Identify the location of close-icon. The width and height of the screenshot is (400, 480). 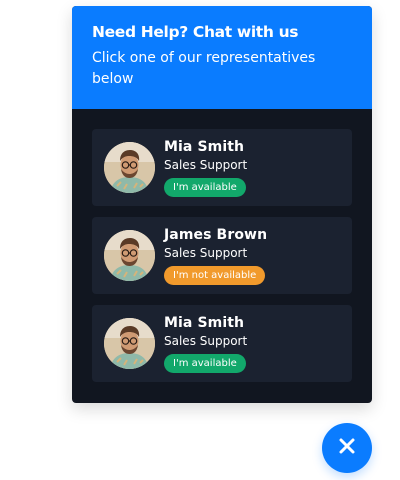
(347, 448).